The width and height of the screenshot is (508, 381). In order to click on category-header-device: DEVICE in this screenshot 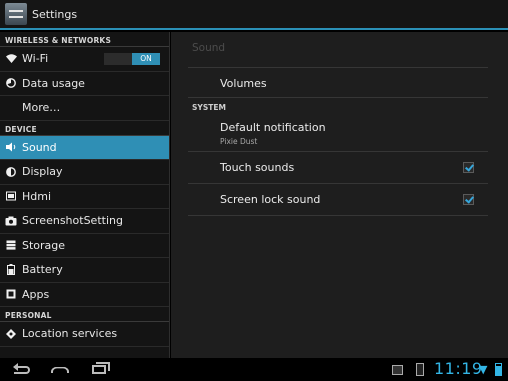, I will do `click(84, 128)`.